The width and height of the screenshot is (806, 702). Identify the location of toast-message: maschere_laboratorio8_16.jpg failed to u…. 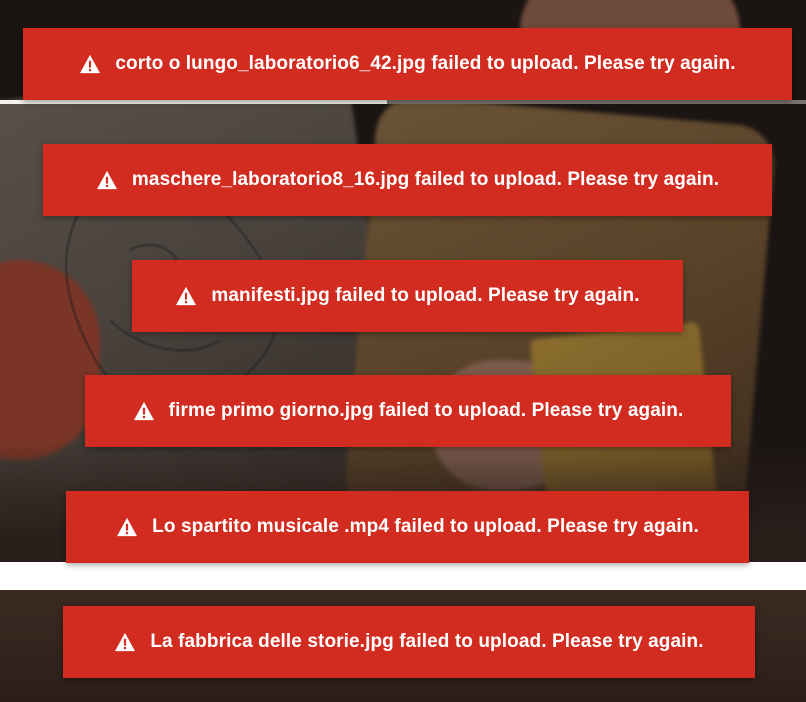
(425, 179).